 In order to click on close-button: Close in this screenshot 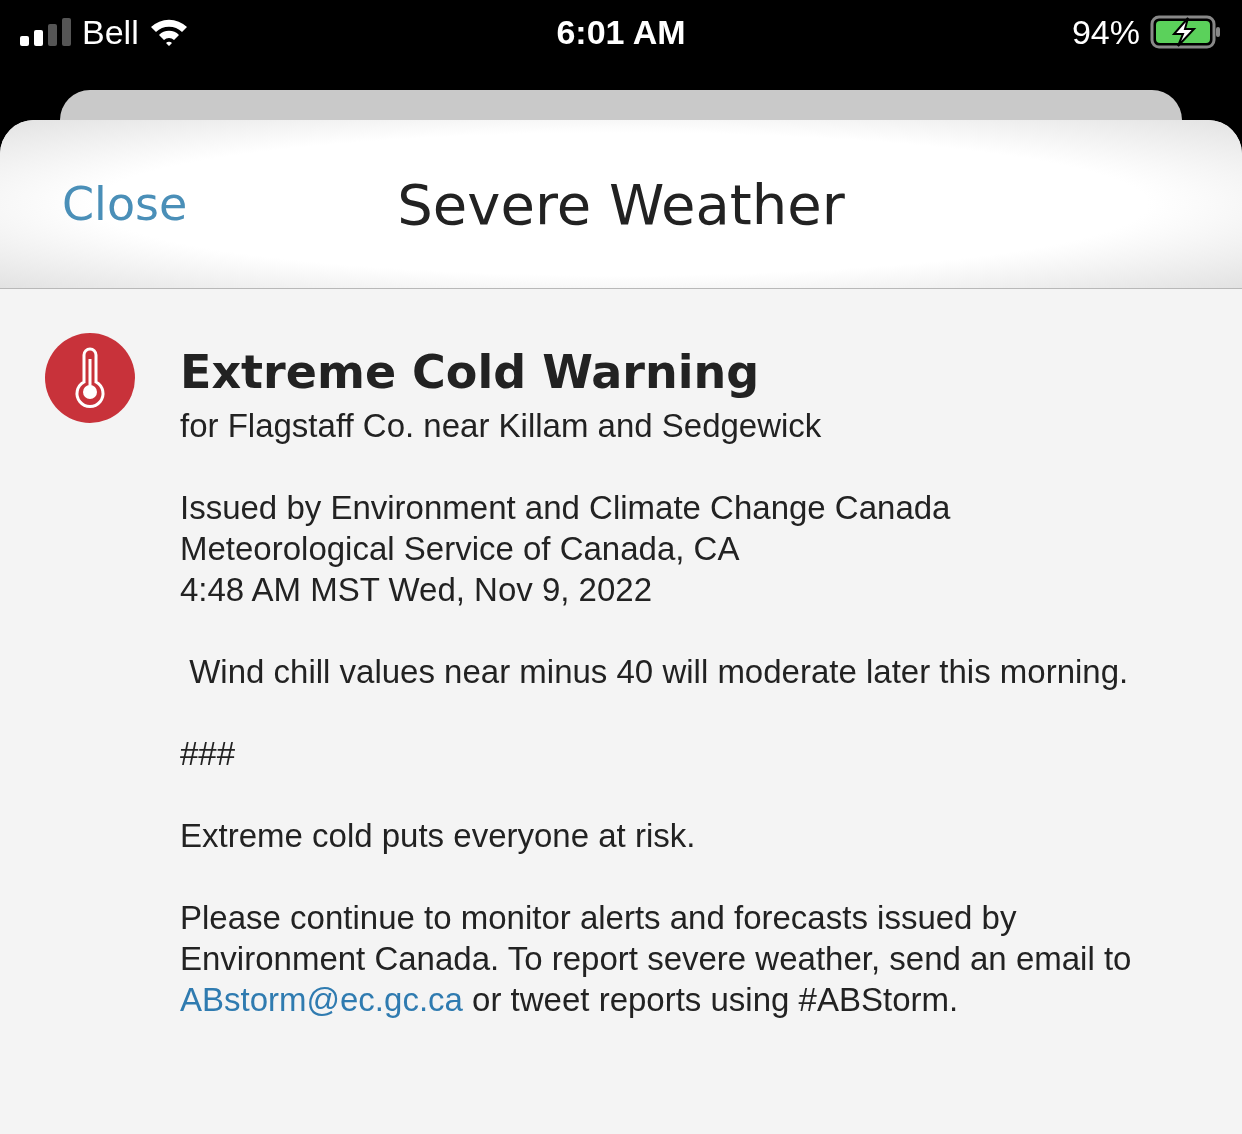, I will do `click(125, 204)`.